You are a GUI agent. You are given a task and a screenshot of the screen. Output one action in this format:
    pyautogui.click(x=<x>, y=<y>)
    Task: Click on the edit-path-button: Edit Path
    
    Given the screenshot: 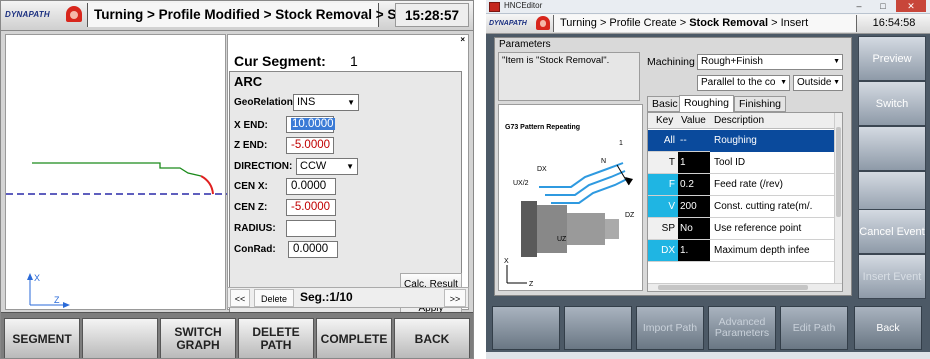 What is the action you would take?
    pyautogui.click(x=814, y=328)
    